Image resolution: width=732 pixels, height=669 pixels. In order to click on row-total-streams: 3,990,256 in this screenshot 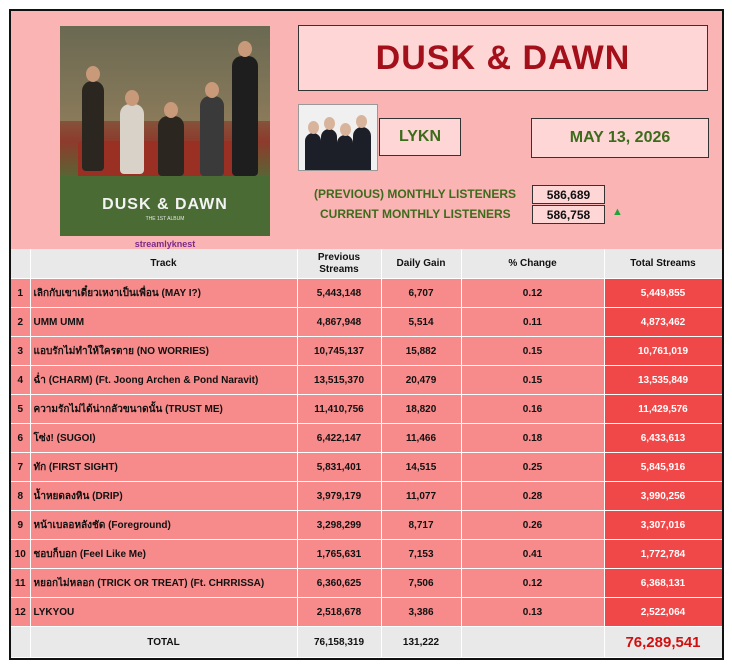, I will do `click(663, 496)`.